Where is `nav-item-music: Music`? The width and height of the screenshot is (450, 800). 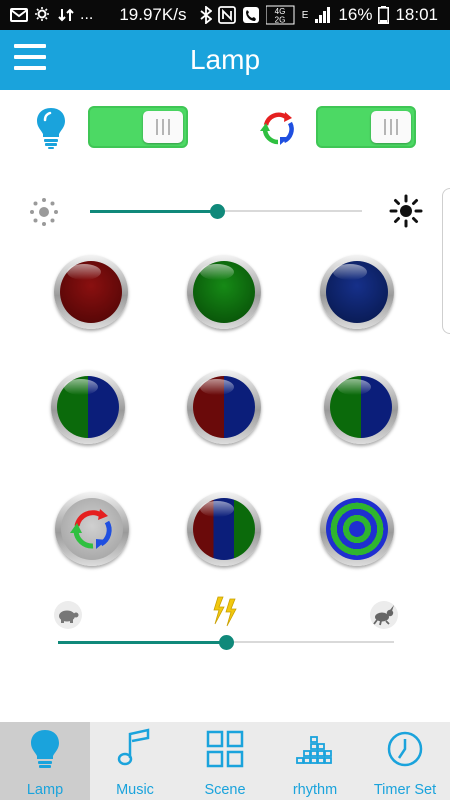 nav-item-music: Music is located at coordinates (135, 761).